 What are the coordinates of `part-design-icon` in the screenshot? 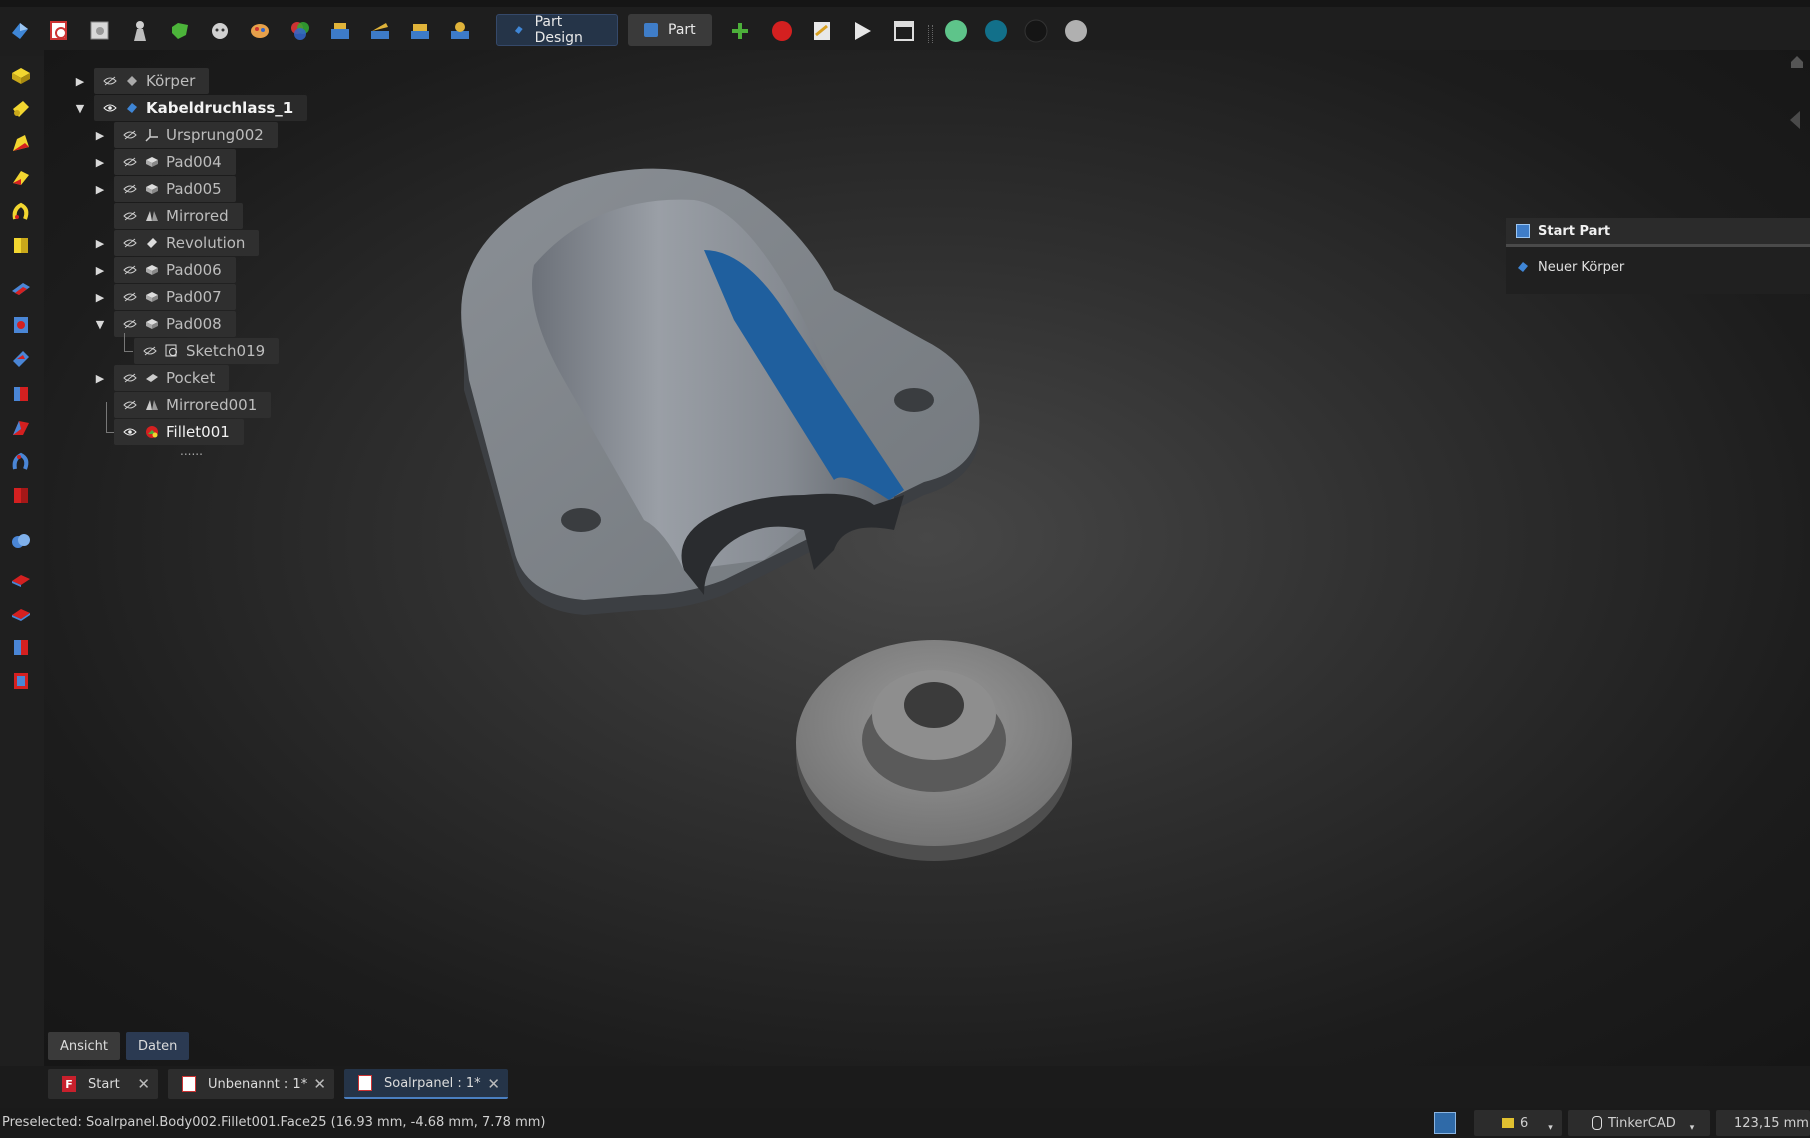 It's located at (20, 31).